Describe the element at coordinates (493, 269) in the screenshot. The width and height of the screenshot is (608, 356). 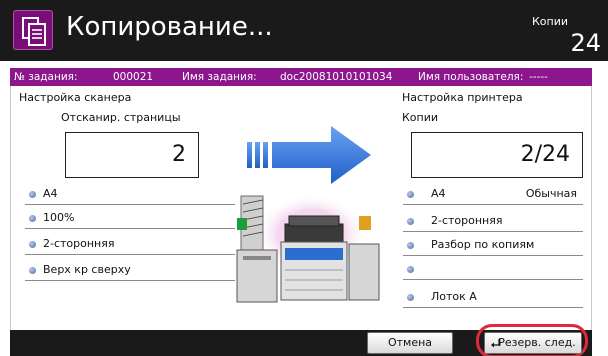
I see `printer-setting-row` at that location.